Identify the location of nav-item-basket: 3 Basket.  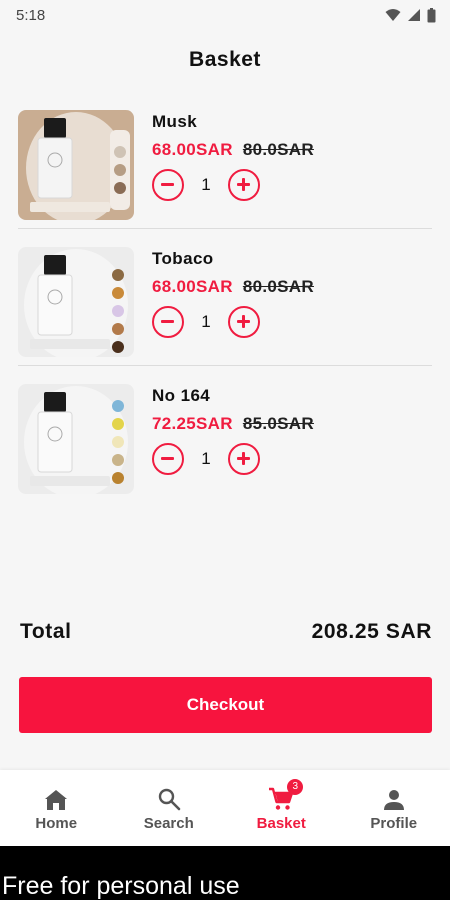
(281, 808).